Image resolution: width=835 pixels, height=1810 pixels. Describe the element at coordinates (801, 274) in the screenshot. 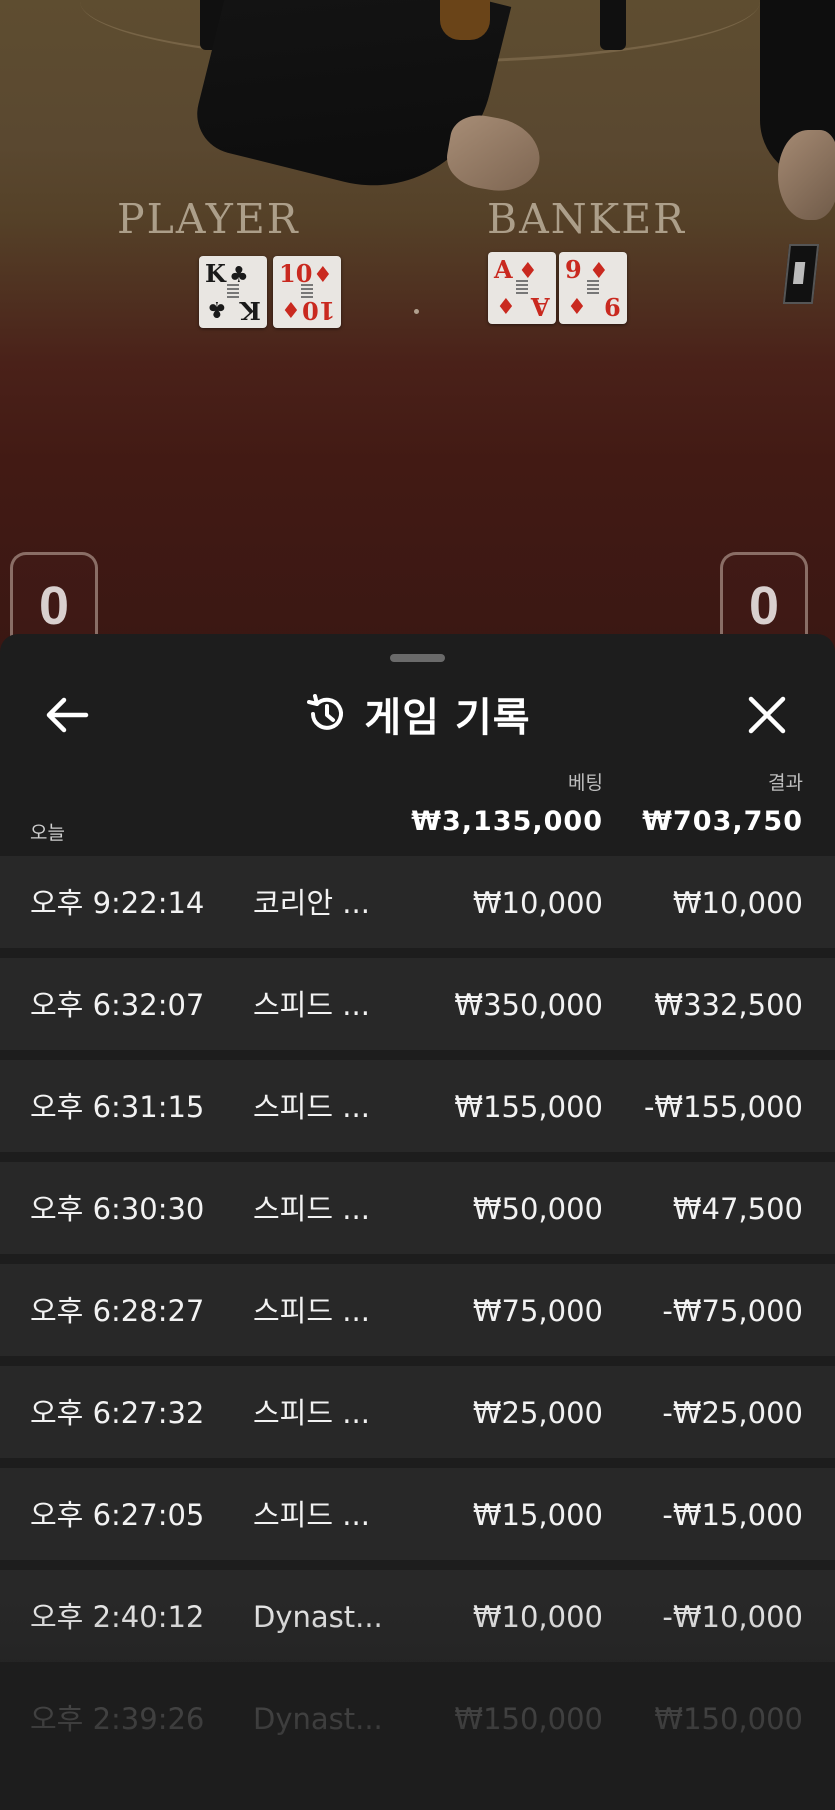

I see `card-shoe` at that location.